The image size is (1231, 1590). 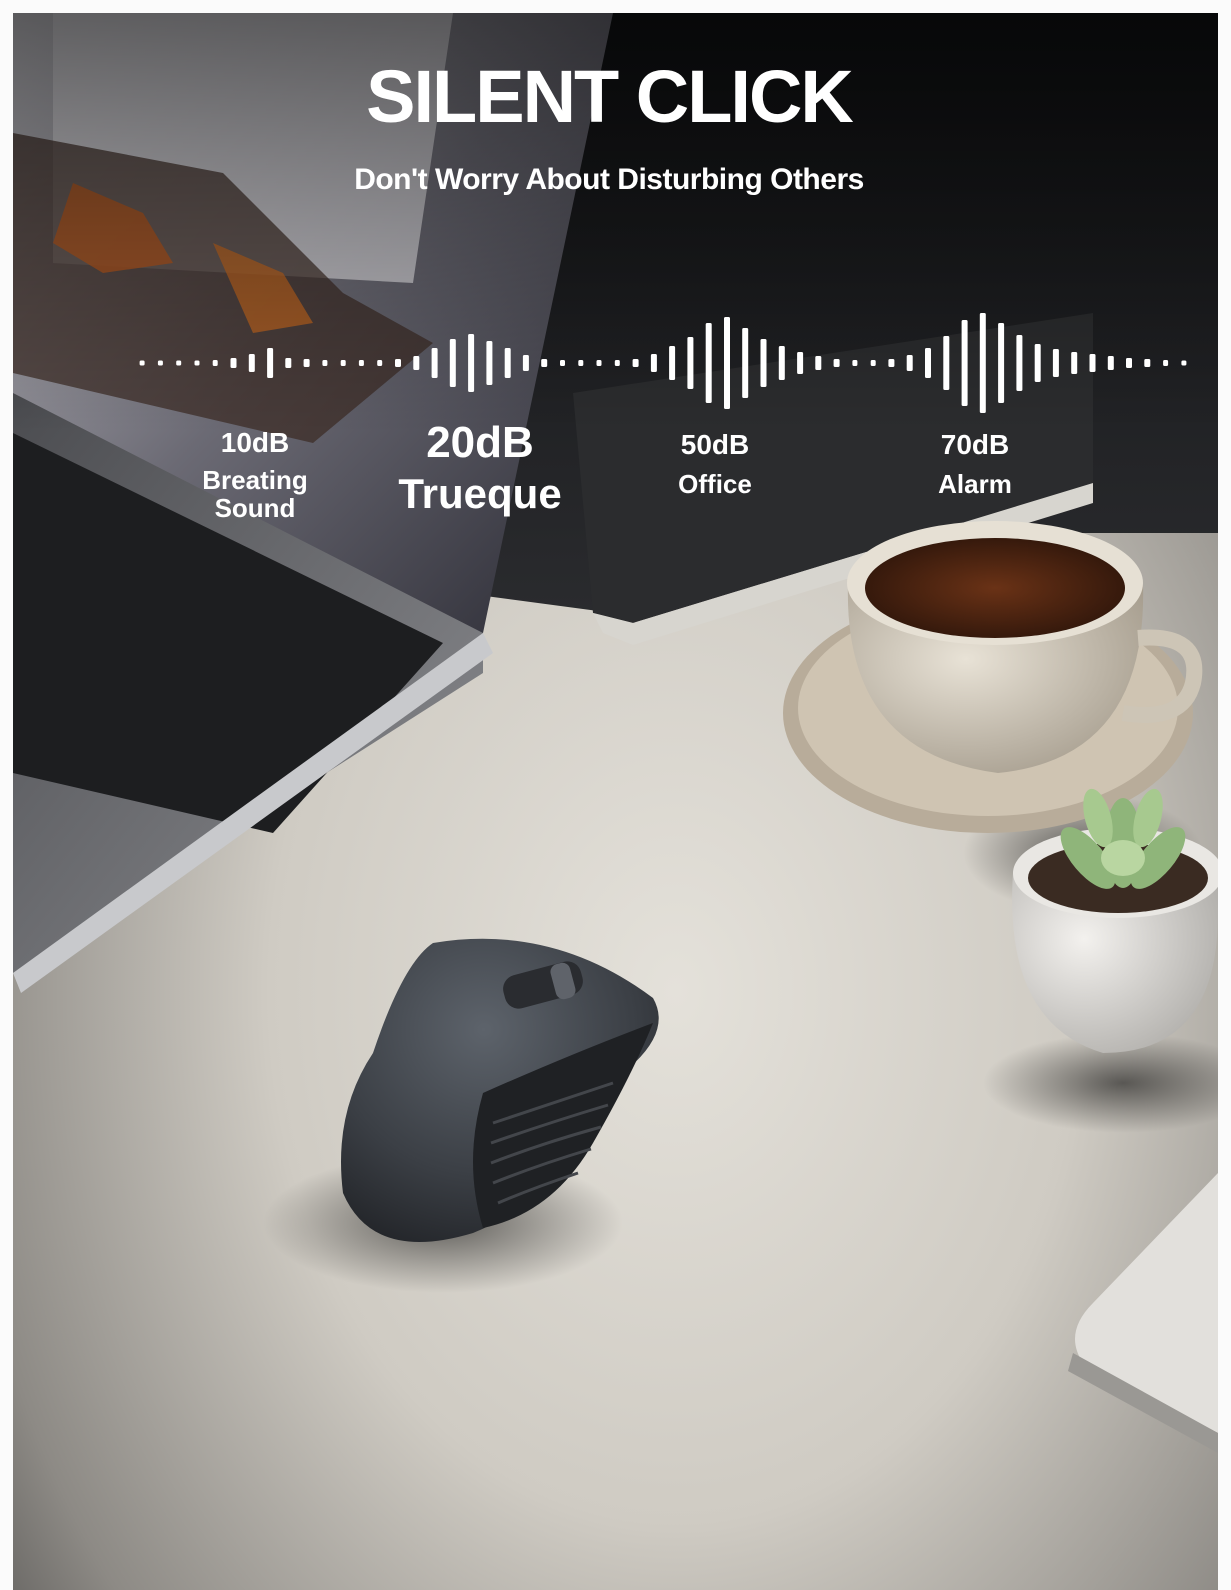 I want to click on level-50db: 50dB Office, so click(x=715, y=464).